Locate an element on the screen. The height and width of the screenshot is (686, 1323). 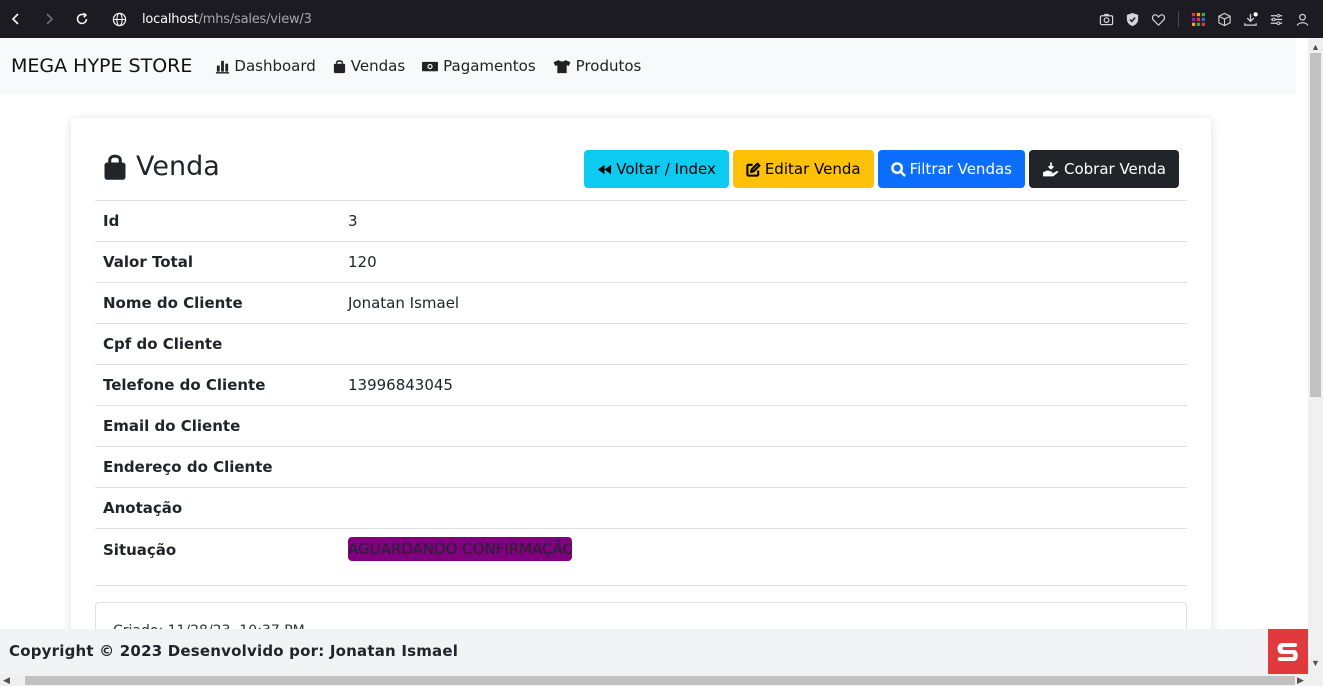
reload-icon is located at coordinates (82, 19).